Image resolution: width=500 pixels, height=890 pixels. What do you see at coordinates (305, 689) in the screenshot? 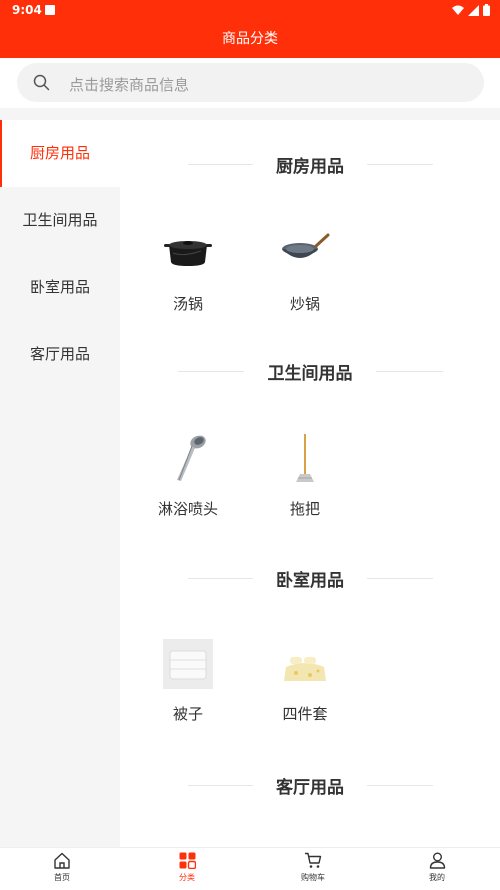
I see `product-item: 四件套` at bounding box center [305, 689].